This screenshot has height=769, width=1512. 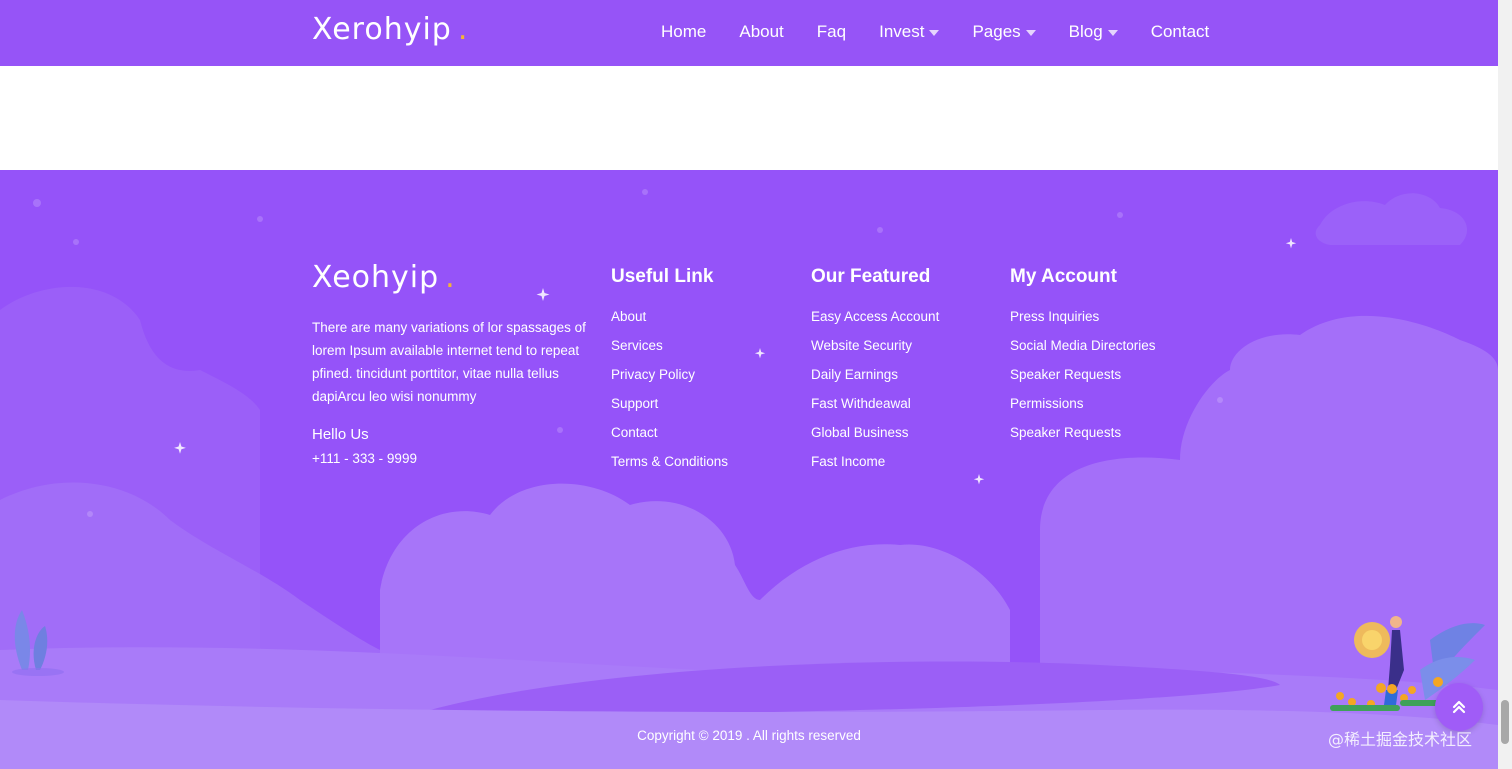 I want to click on footer-link: Terms & Conditions, so click(x=669, y=467).